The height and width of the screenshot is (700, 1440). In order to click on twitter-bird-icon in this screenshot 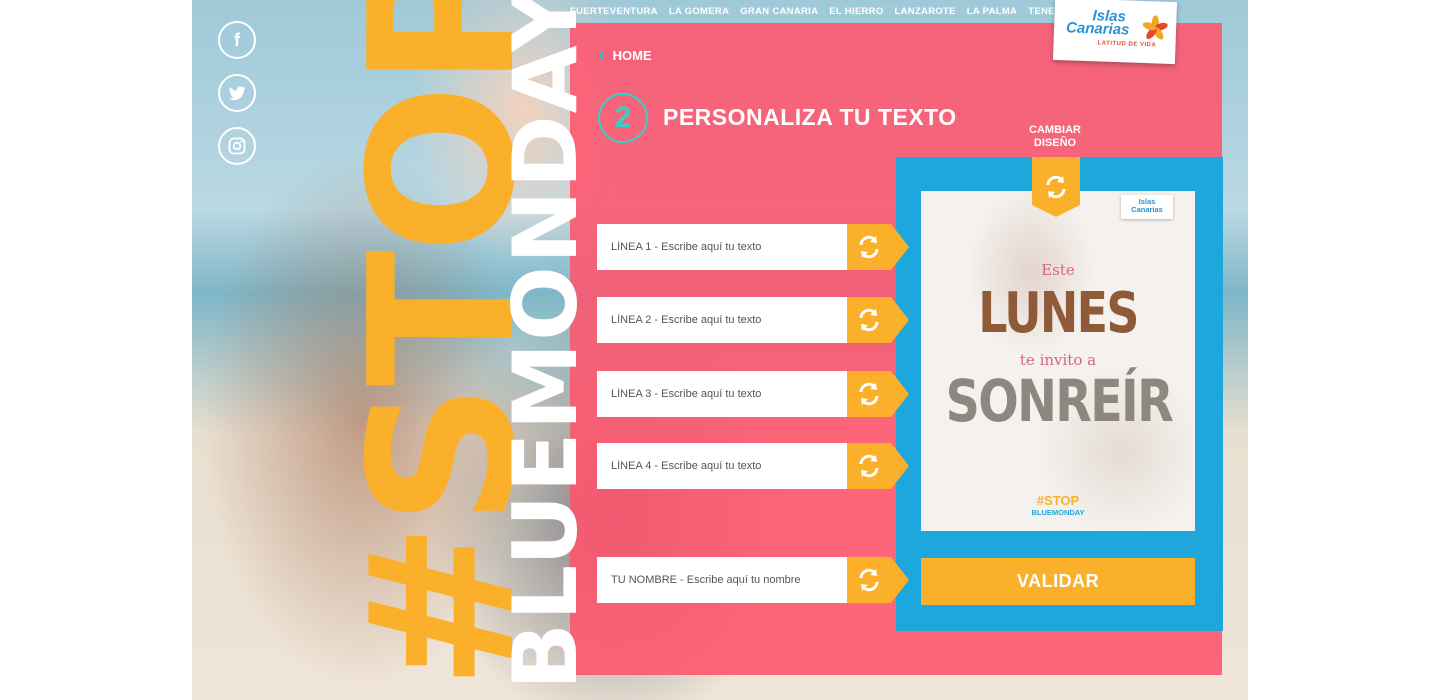, I will do `click(237, 93)`.